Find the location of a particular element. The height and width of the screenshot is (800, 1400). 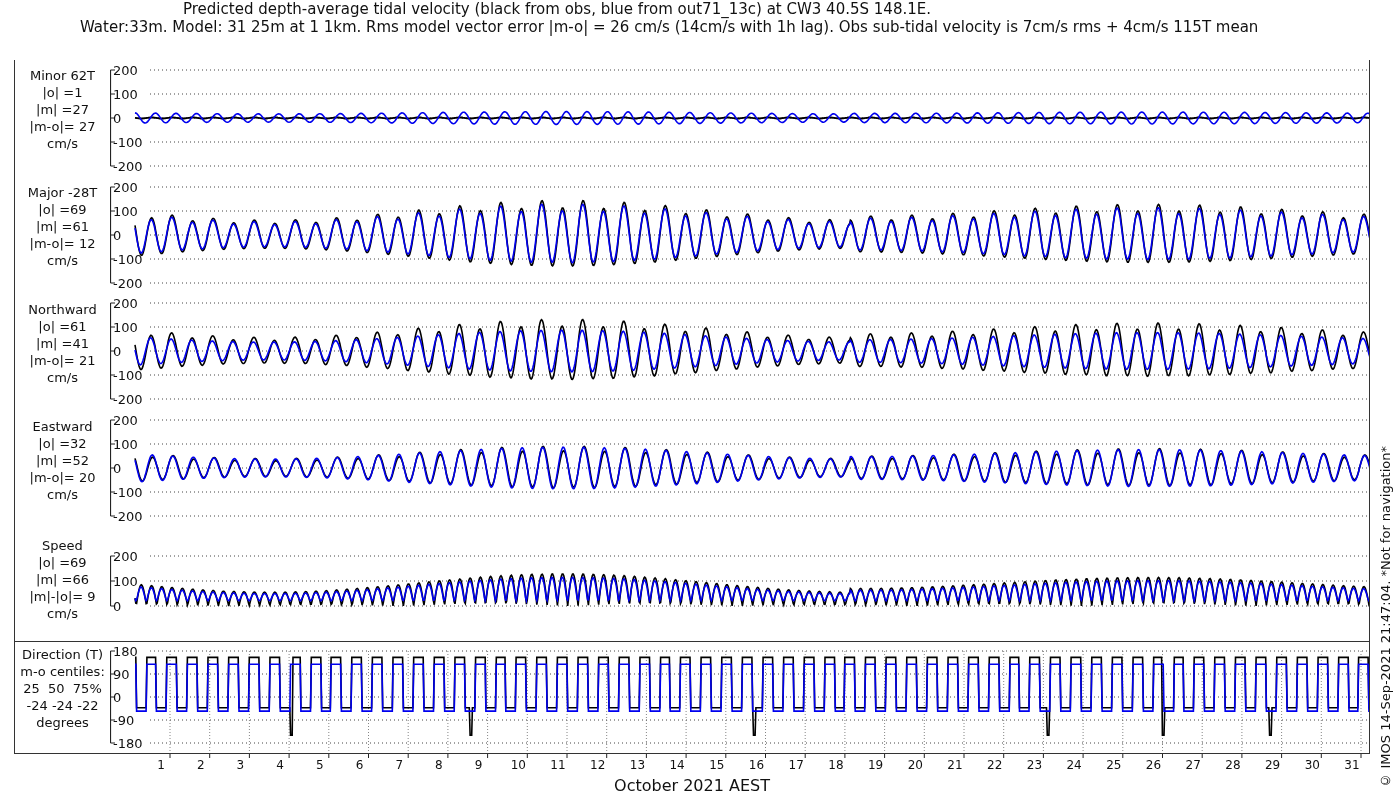

x-tick-label: 23 is located at coordinates (1034, 765).